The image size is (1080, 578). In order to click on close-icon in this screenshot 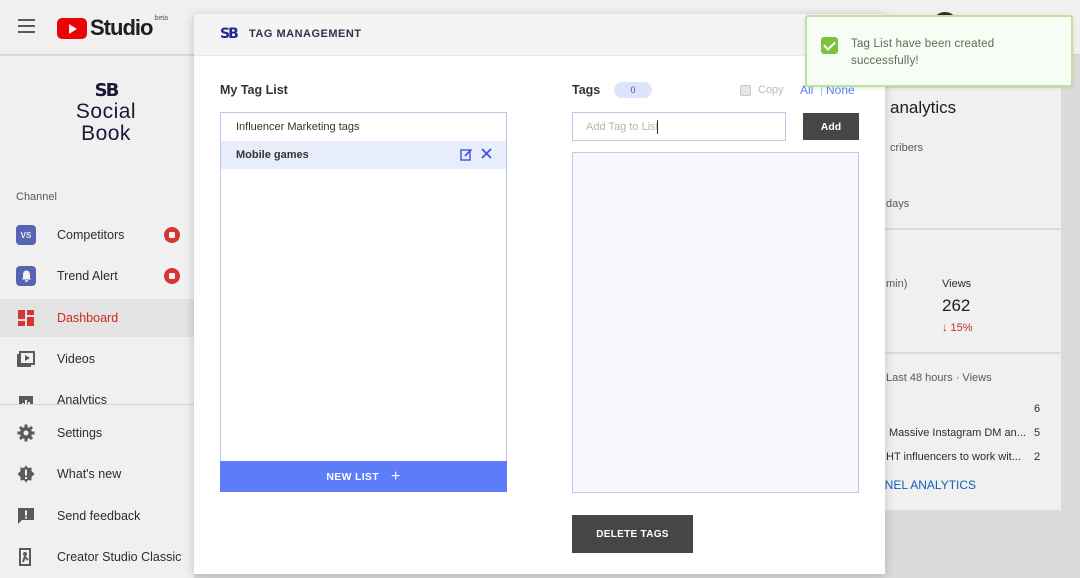, I will do `click(487, 154)`.